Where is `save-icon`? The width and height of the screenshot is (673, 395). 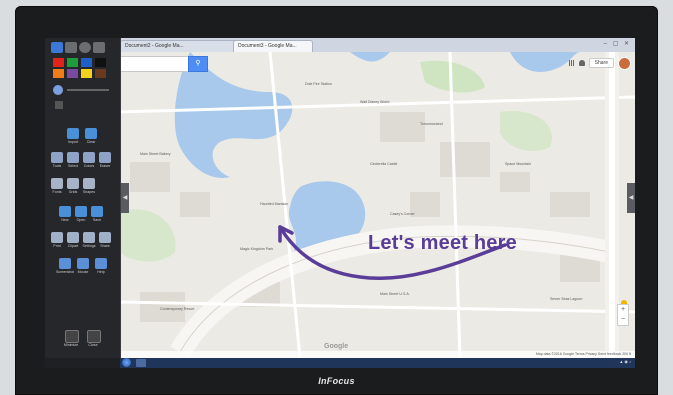 save-icon is located at coordinates (97, 211).